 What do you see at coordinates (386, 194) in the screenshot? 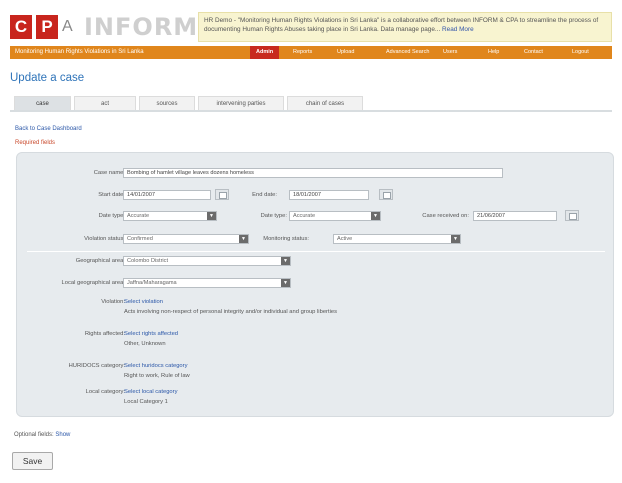
I see `end-date-calendar-icon` at bounding box center [386, 194].